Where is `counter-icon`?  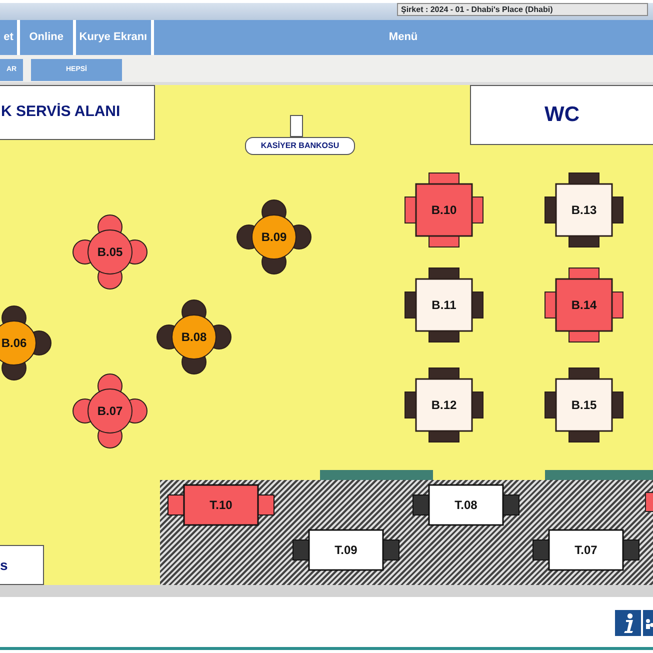
counter-icon is located at coordinates (296, 126).